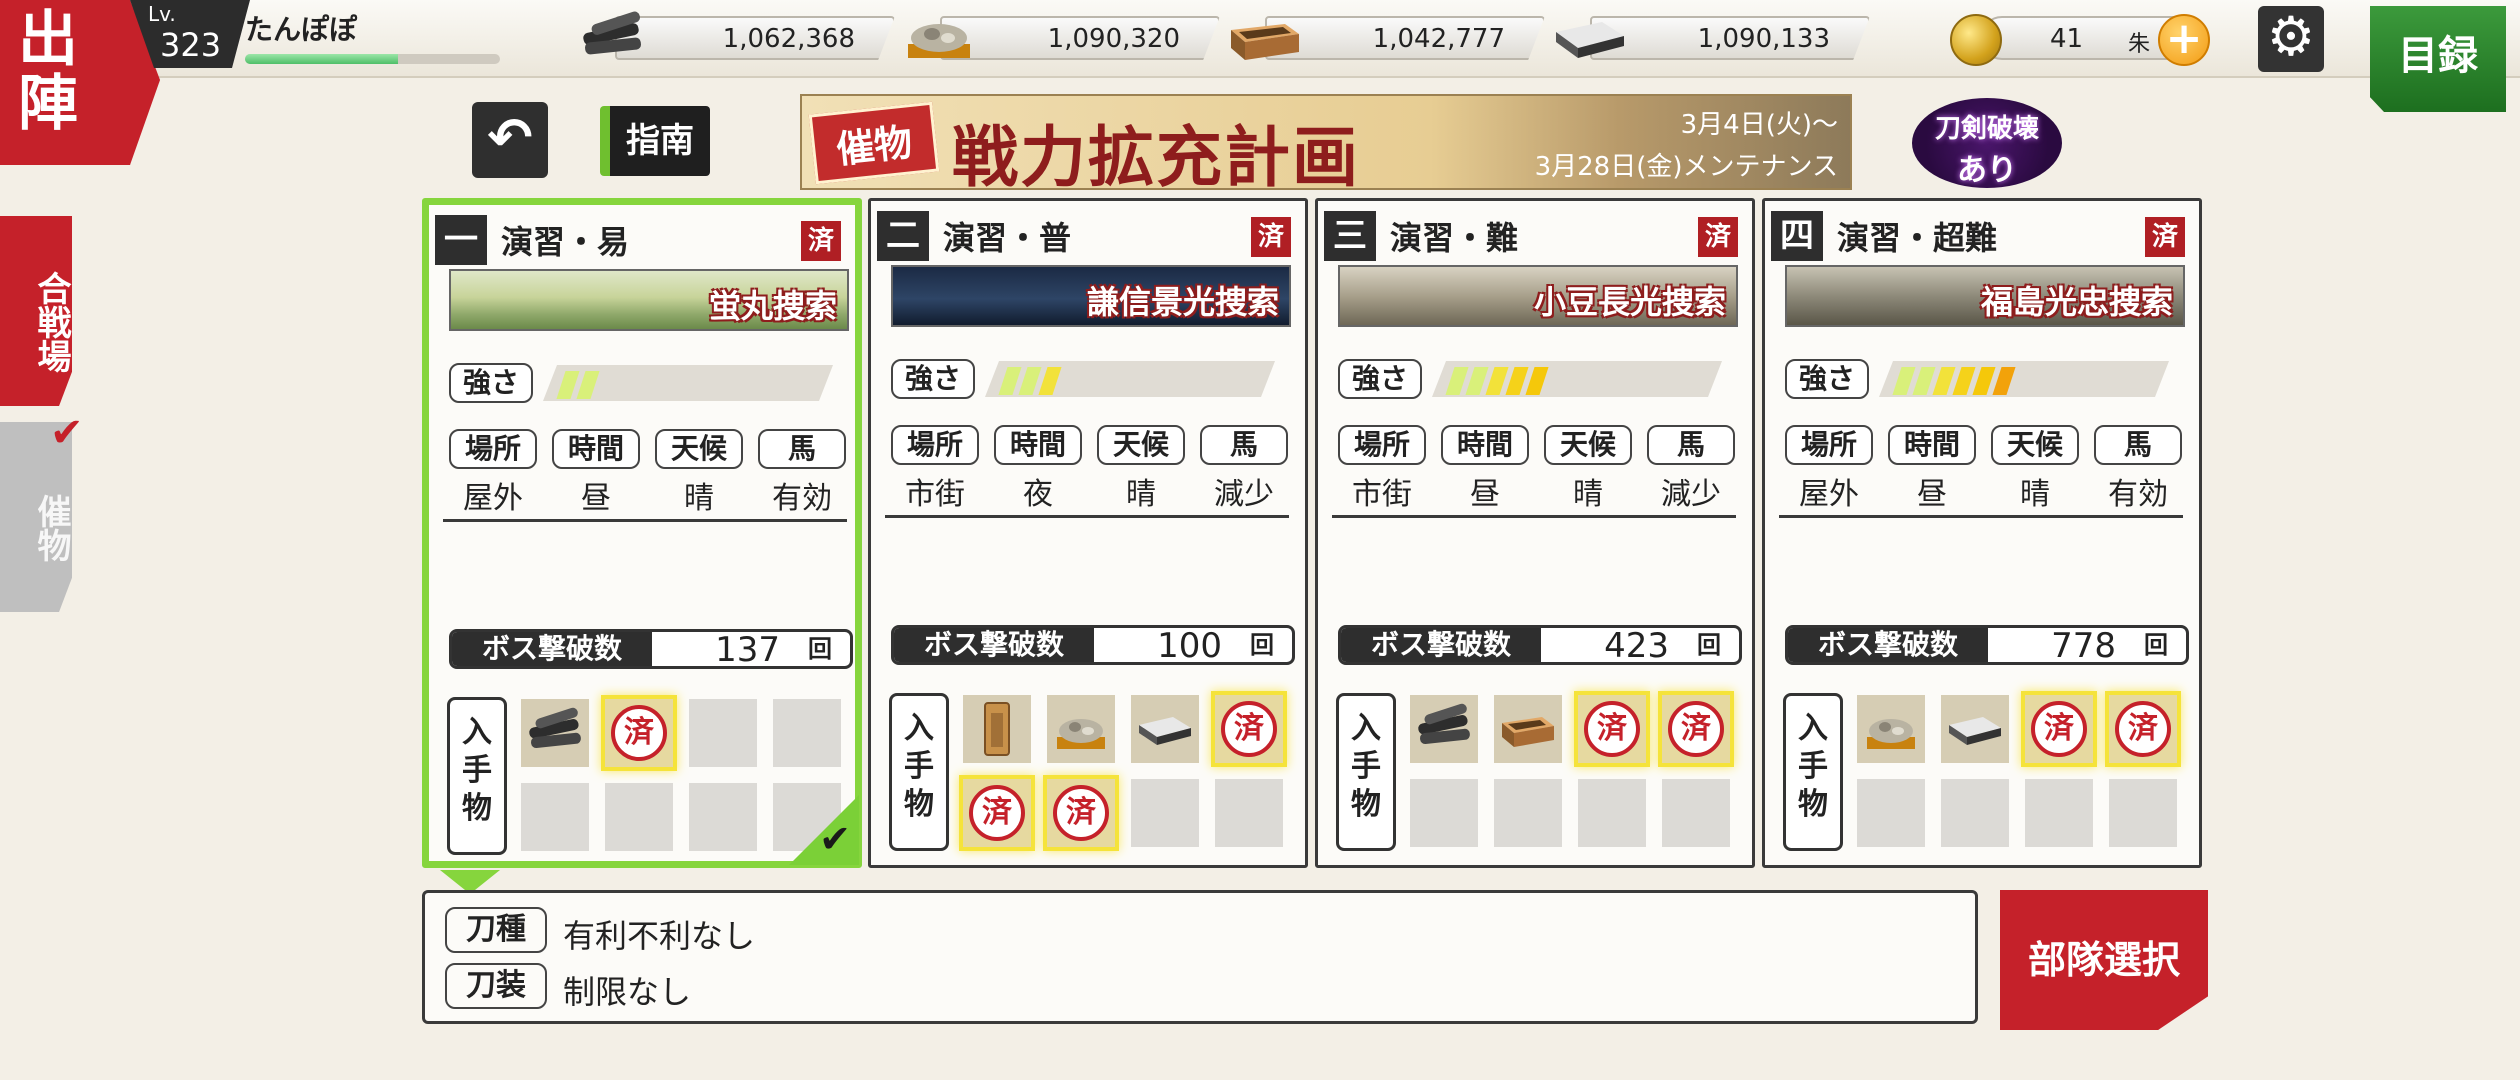 This screenshot has width=2520, height=1080. I want to click on horse-value: 有効, so click(802, 498).